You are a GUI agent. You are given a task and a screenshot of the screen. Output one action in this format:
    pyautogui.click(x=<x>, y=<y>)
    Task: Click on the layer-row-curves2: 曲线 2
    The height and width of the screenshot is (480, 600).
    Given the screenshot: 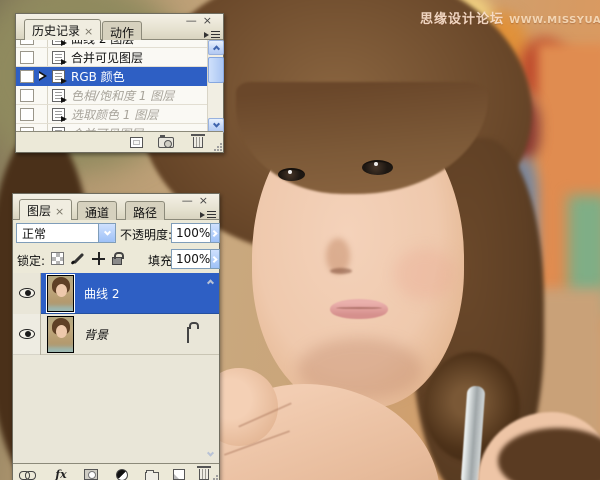 What is the action you would take?
    pyautogui.click(x=116, y=293)
    